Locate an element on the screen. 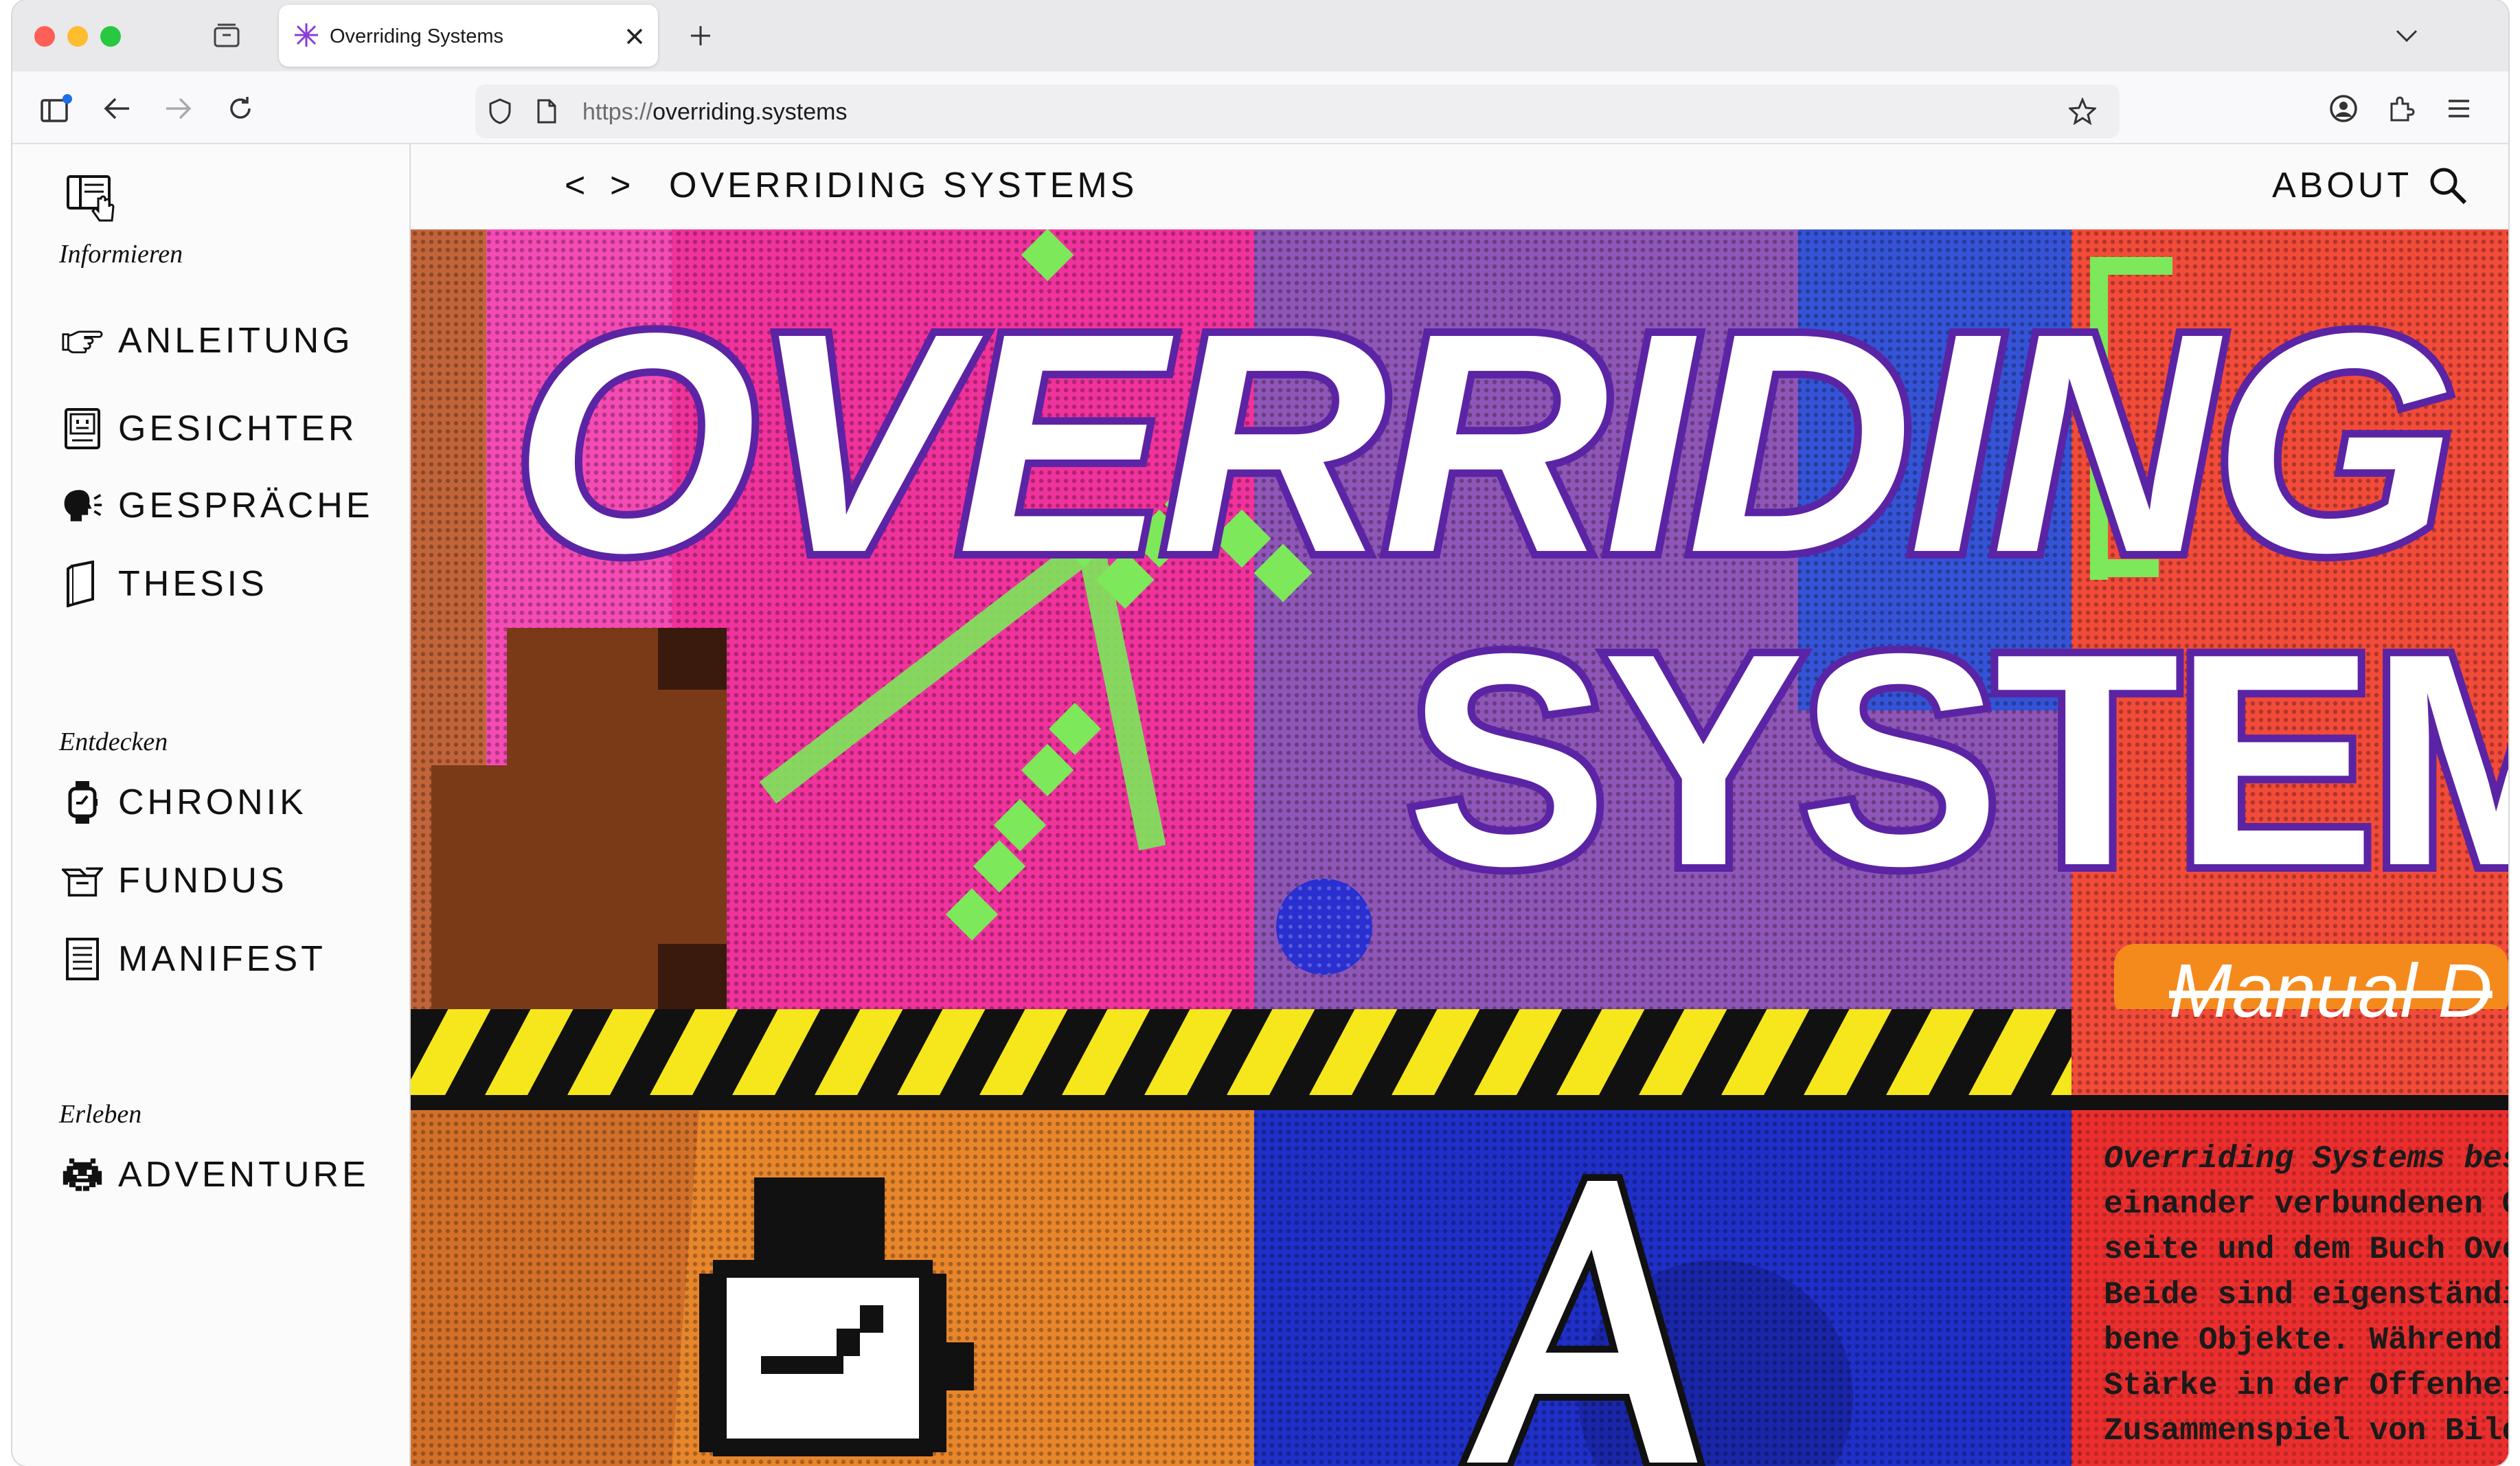 Image resolution: width=2520 pixels, height=1466 pixels. asterisk-icon is located at coordinates (306, 35).